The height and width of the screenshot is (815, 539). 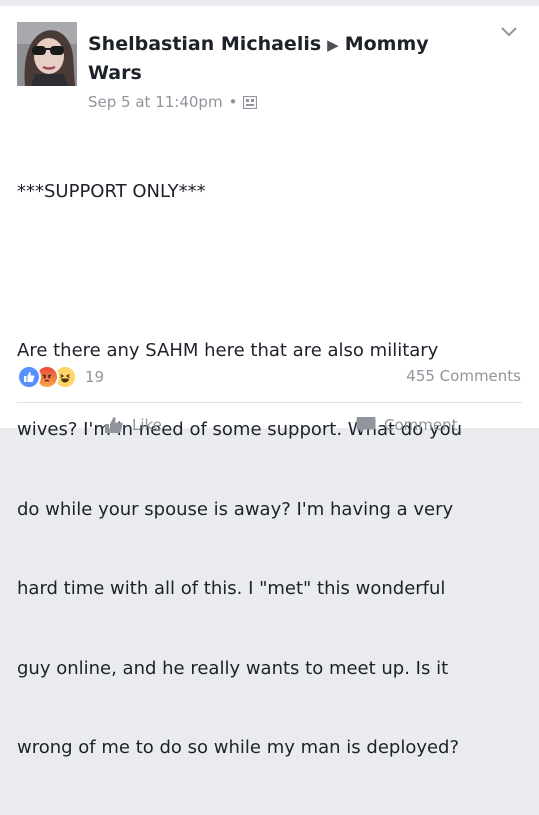 I want to click on like-reaction-icon, so click(x=29, y=377).